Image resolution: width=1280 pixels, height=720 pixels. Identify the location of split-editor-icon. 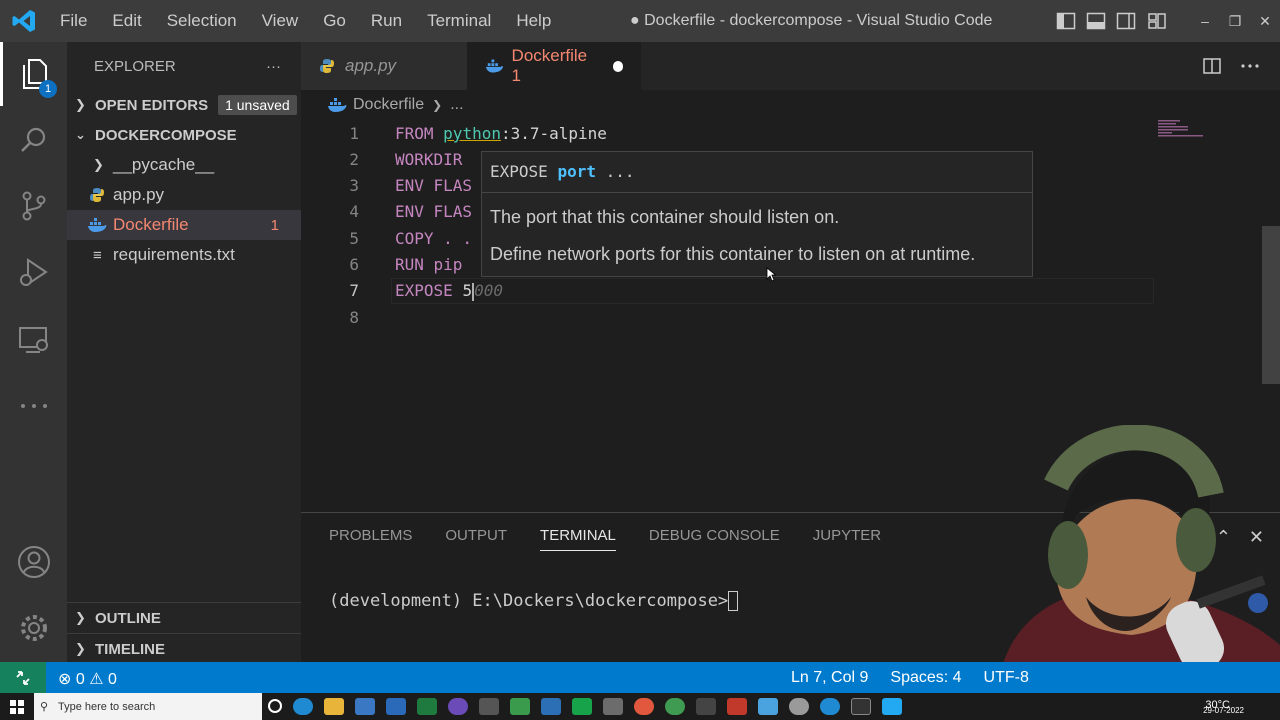
(1212, 66).